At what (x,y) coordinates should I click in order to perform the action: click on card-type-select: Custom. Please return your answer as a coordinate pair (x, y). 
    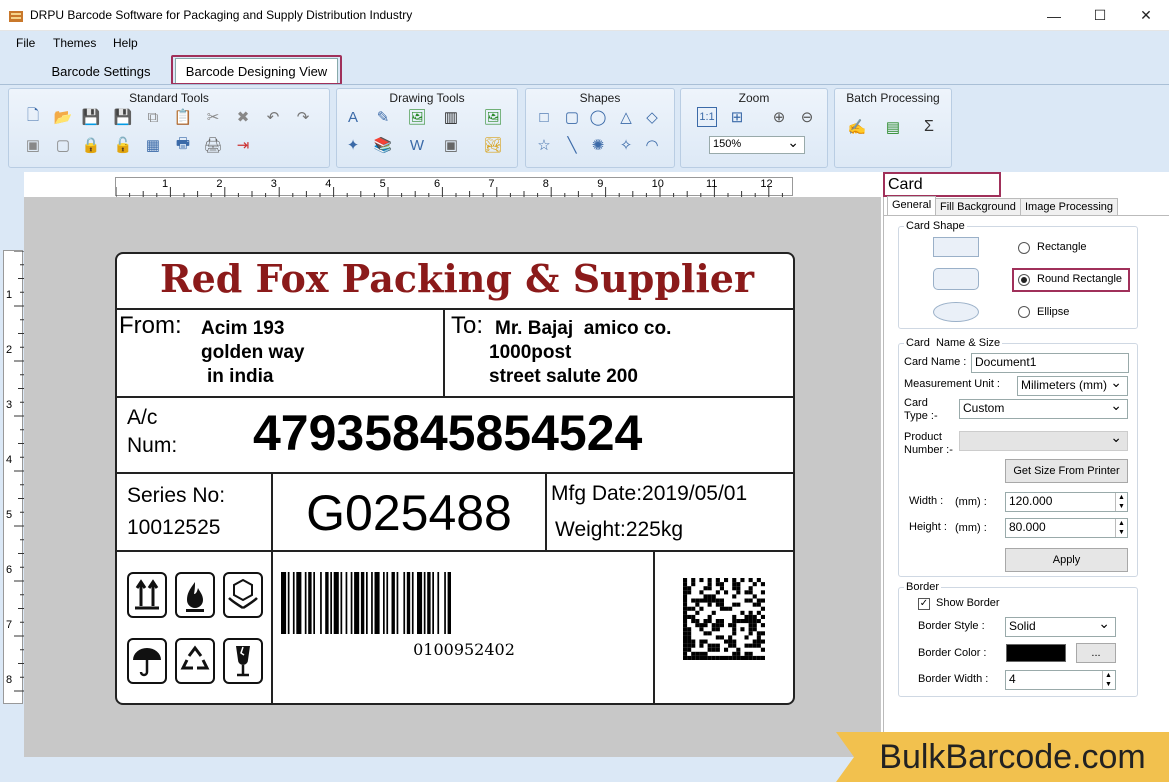
    Looking at the image, I should click on (1043, 408).